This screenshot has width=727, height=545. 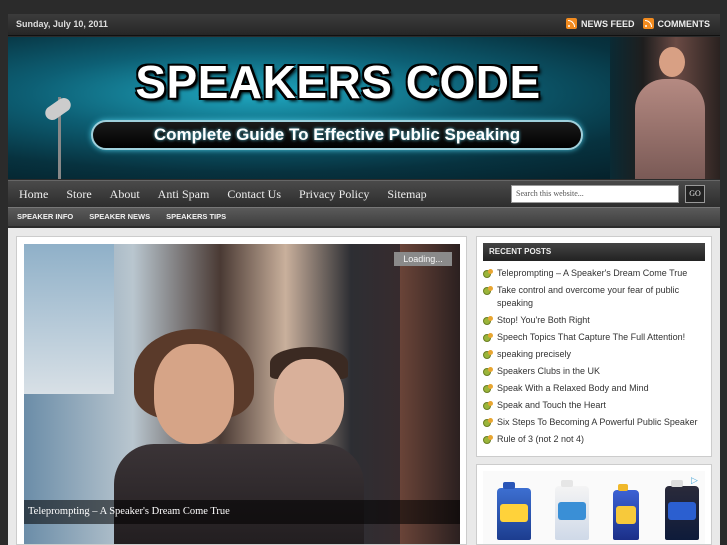 I want to click on comments-feed-link: COMMENTS, so click(x=676, y=23).